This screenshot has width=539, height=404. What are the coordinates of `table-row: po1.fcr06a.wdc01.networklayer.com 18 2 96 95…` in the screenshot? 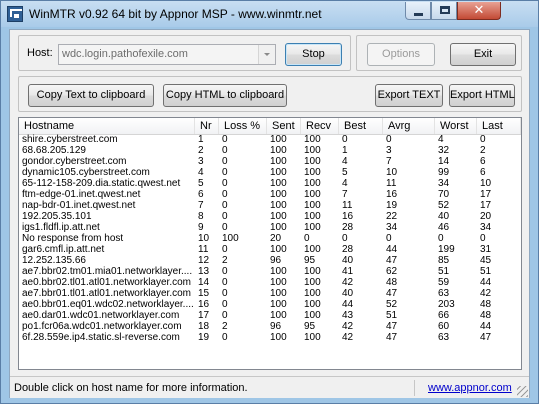 It's located at (270, 326).